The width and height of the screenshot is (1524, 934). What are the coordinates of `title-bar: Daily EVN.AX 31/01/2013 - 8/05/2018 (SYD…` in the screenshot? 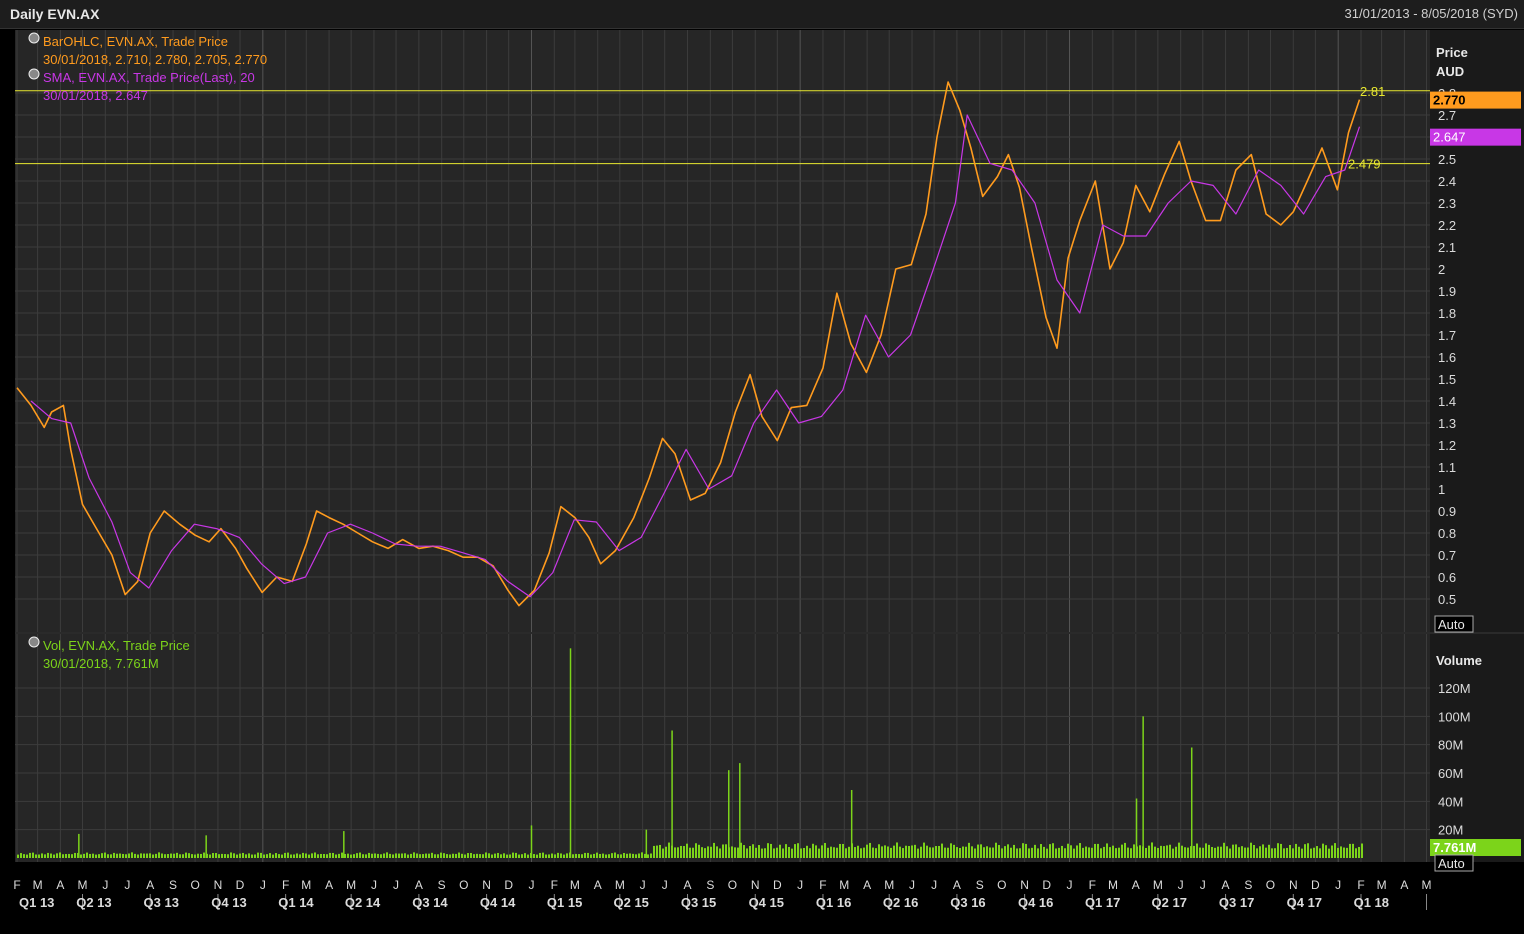 It's located at (762, 14).